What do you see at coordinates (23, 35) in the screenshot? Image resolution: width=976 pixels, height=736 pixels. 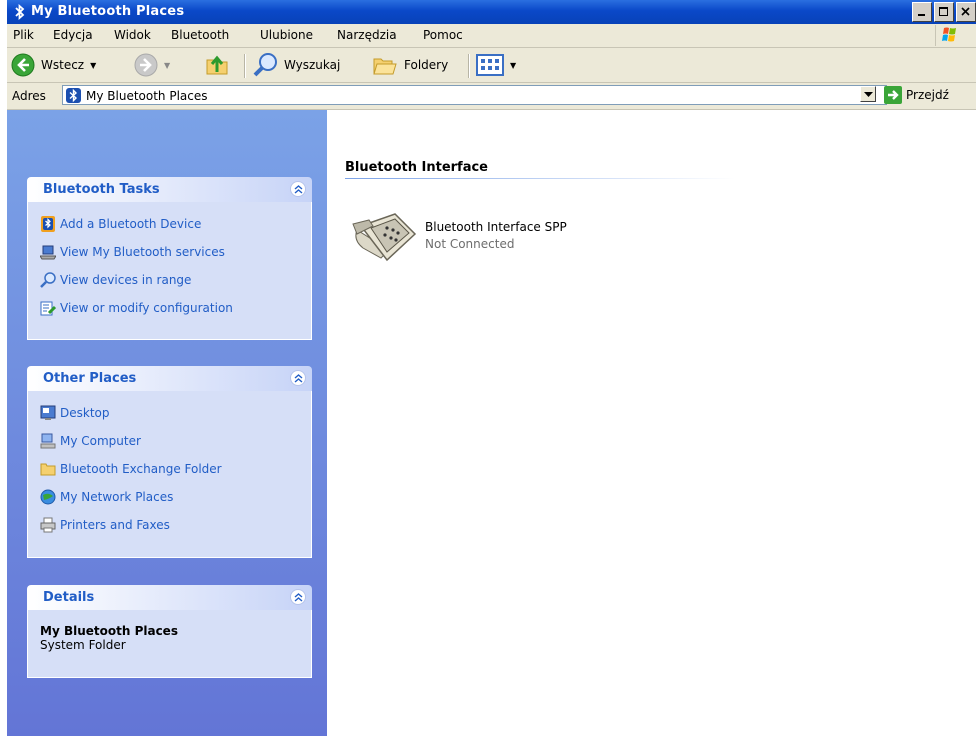 I see `menu-plik: Plik` at bounding box center [23, 35].